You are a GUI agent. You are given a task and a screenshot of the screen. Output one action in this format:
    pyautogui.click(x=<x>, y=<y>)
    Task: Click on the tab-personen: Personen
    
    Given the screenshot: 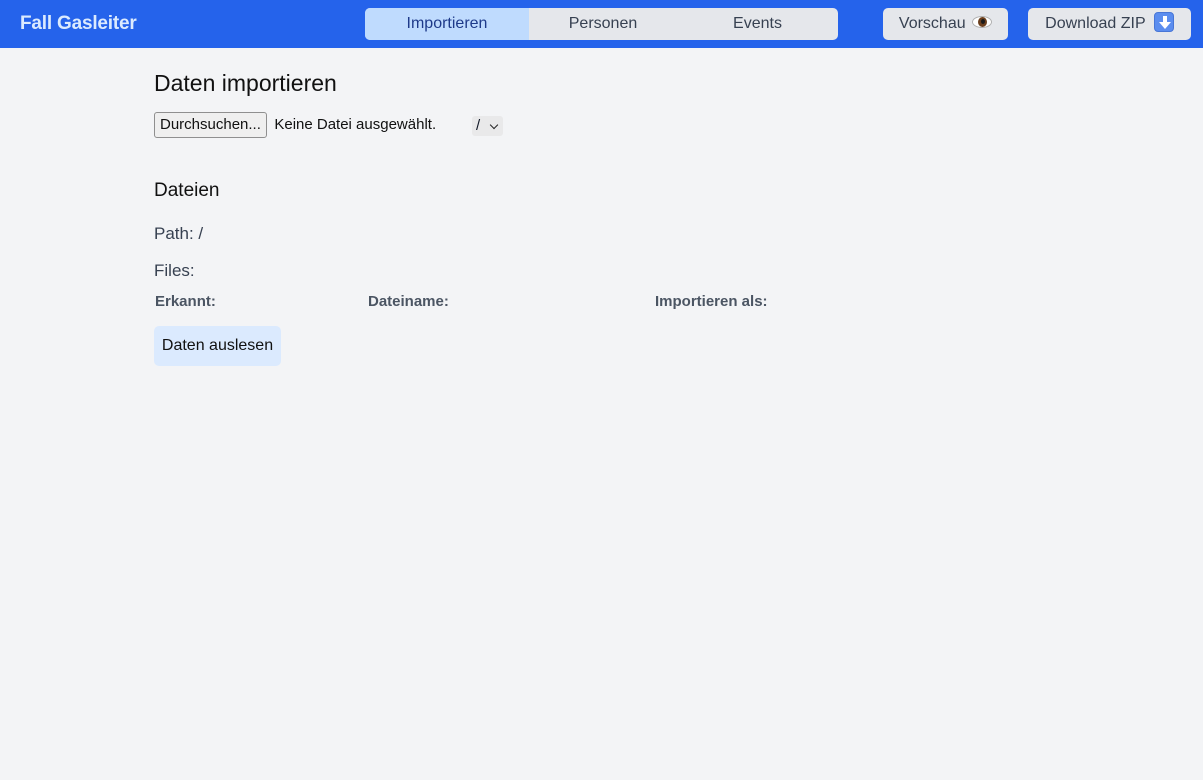 What is the action you would take?
    pyautogui.click(x=603, y=24)
    